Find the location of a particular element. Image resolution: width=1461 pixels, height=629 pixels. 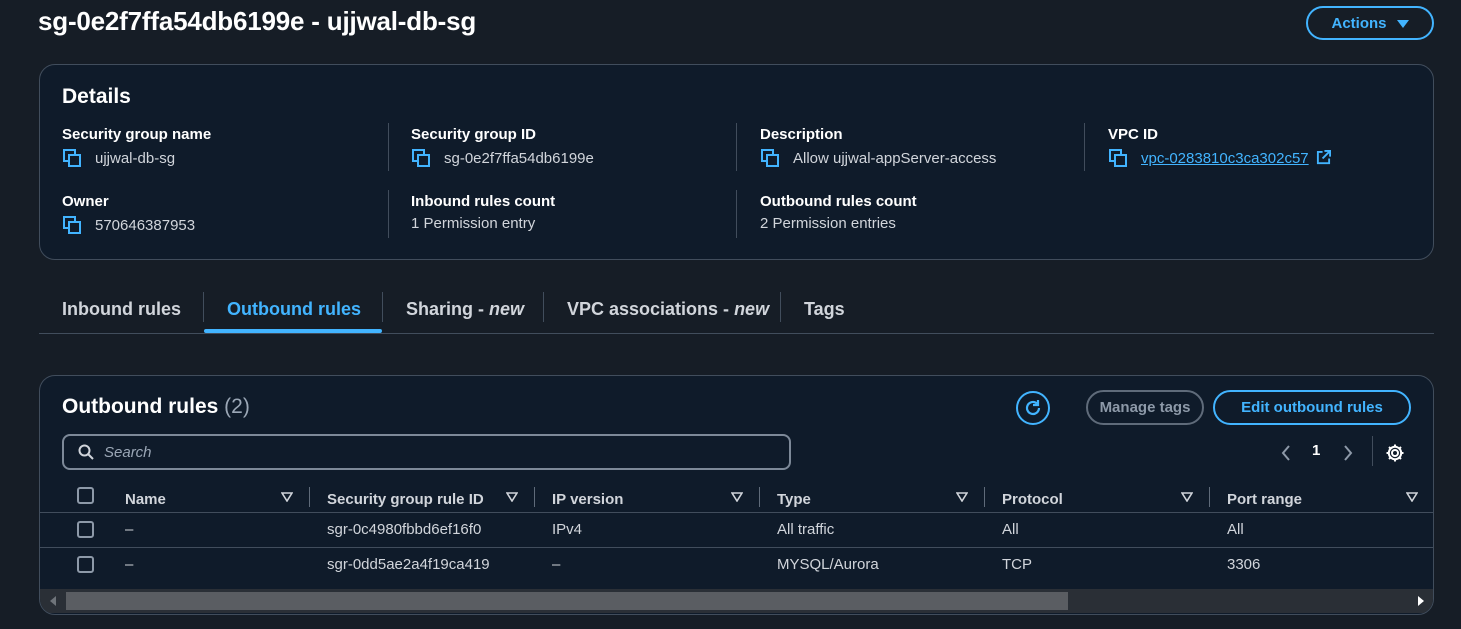

column-header-rule-id: Security group rule ID is located at coordinates (405, 499).